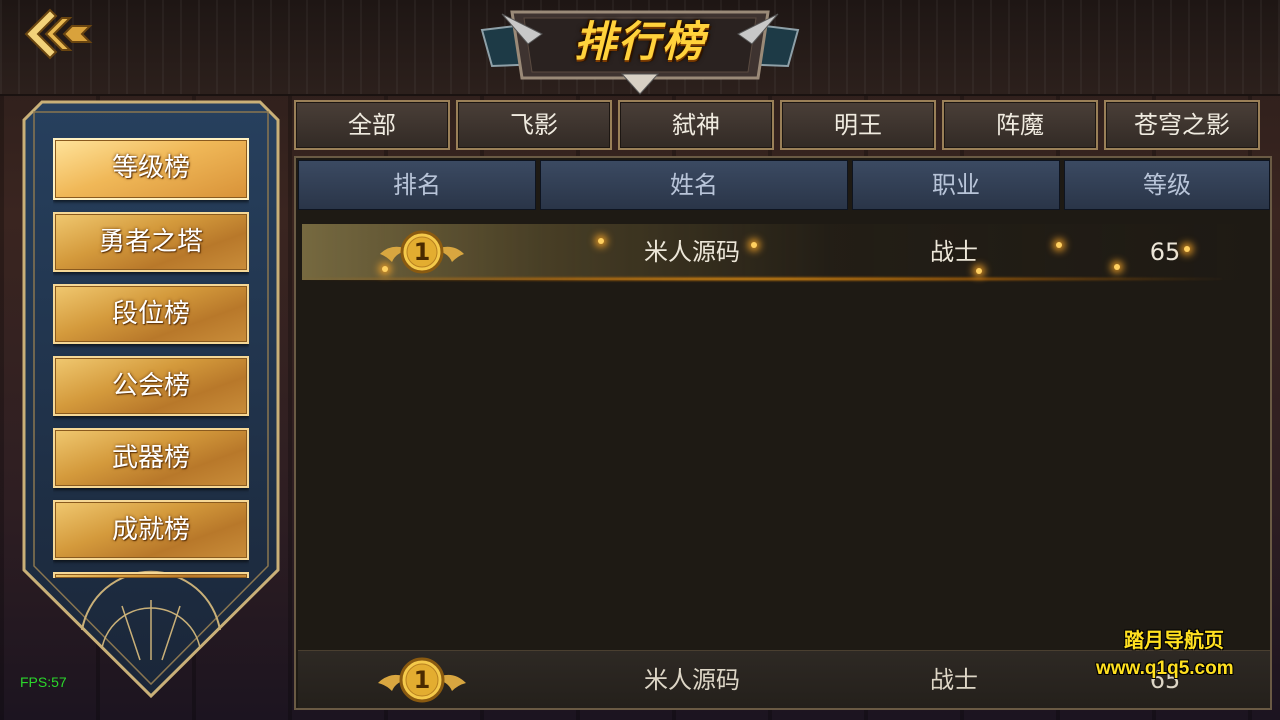  I want to click on back-button, so click(58, 34).